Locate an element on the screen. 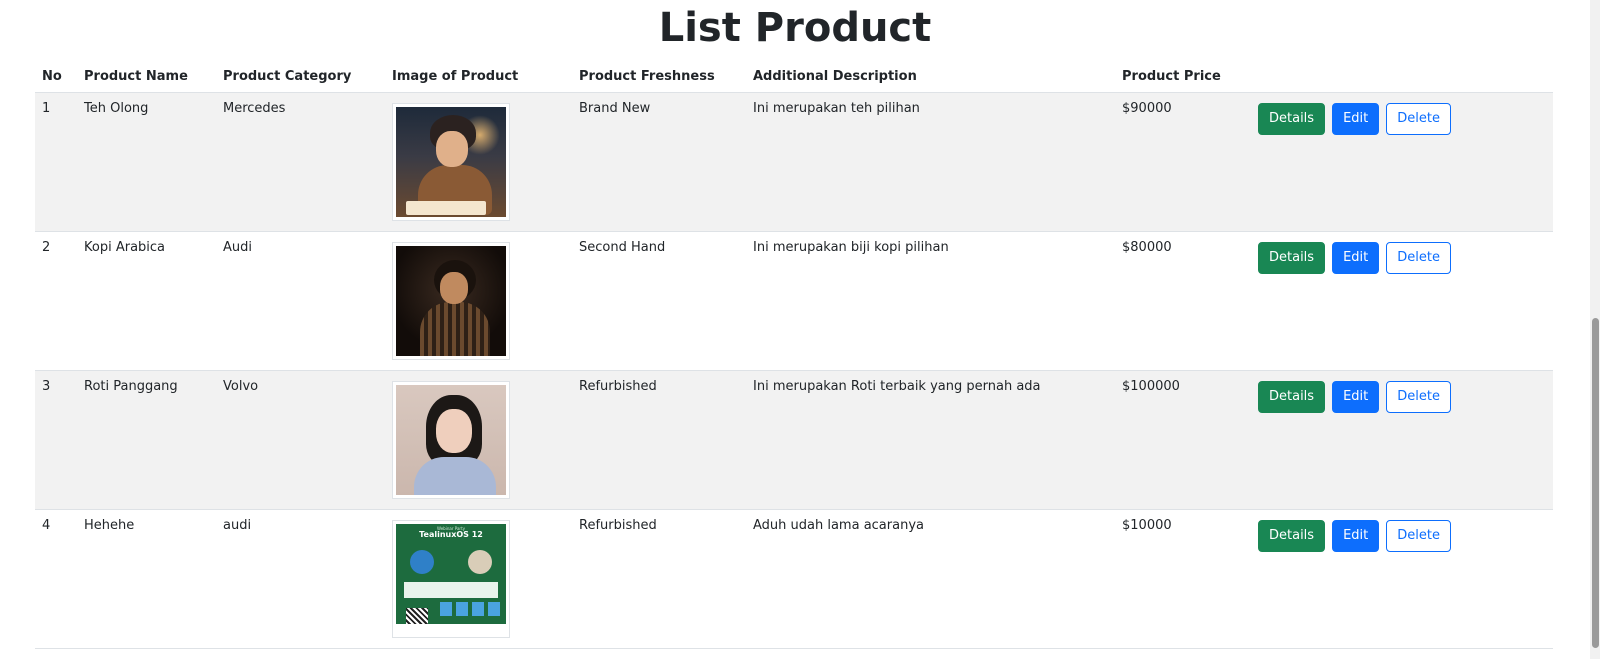 This screenshot has width=1600, height=659. cell-product-name: Hehehe is located at coordinates (146, 579).